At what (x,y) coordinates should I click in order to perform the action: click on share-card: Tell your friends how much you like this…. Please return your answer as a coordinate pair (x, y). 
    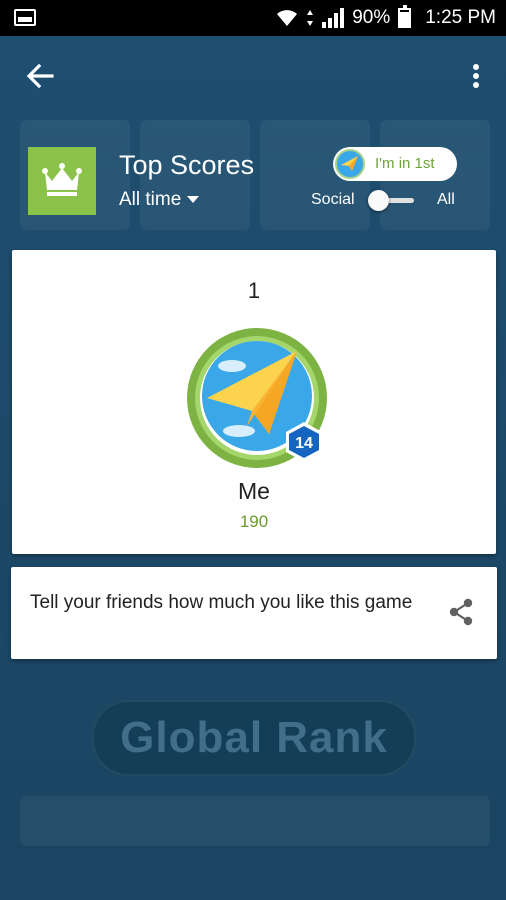
    Looking at the image, I should click on (254, 613).